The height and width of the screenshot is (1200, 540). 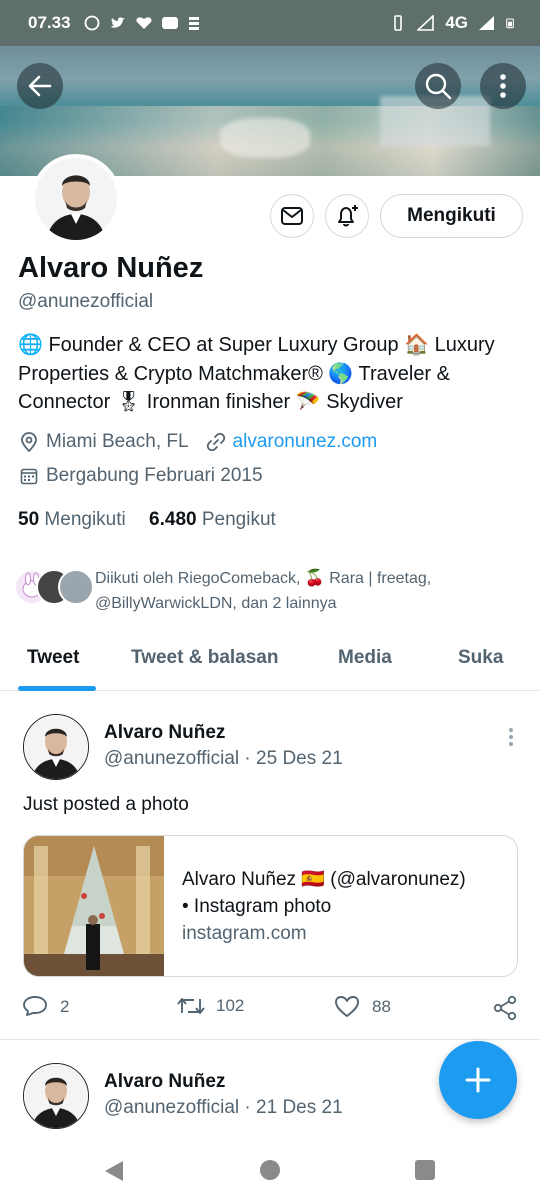 I want to click on tweet-text: Just posted a photo, so click(x=106, y=804).